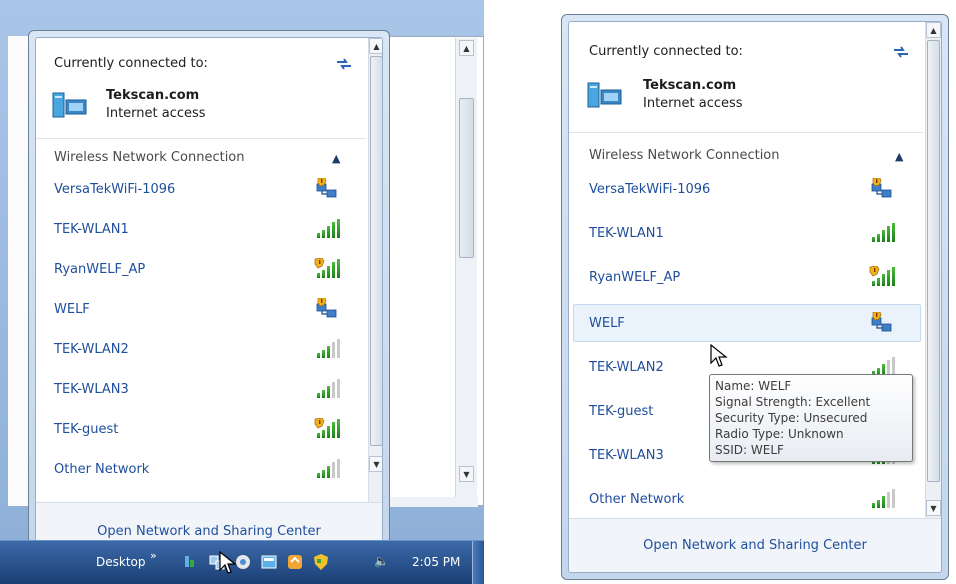 The image size is (956, 584). I want to click on network-item: TEK-WLAN3, so click(201, 389).